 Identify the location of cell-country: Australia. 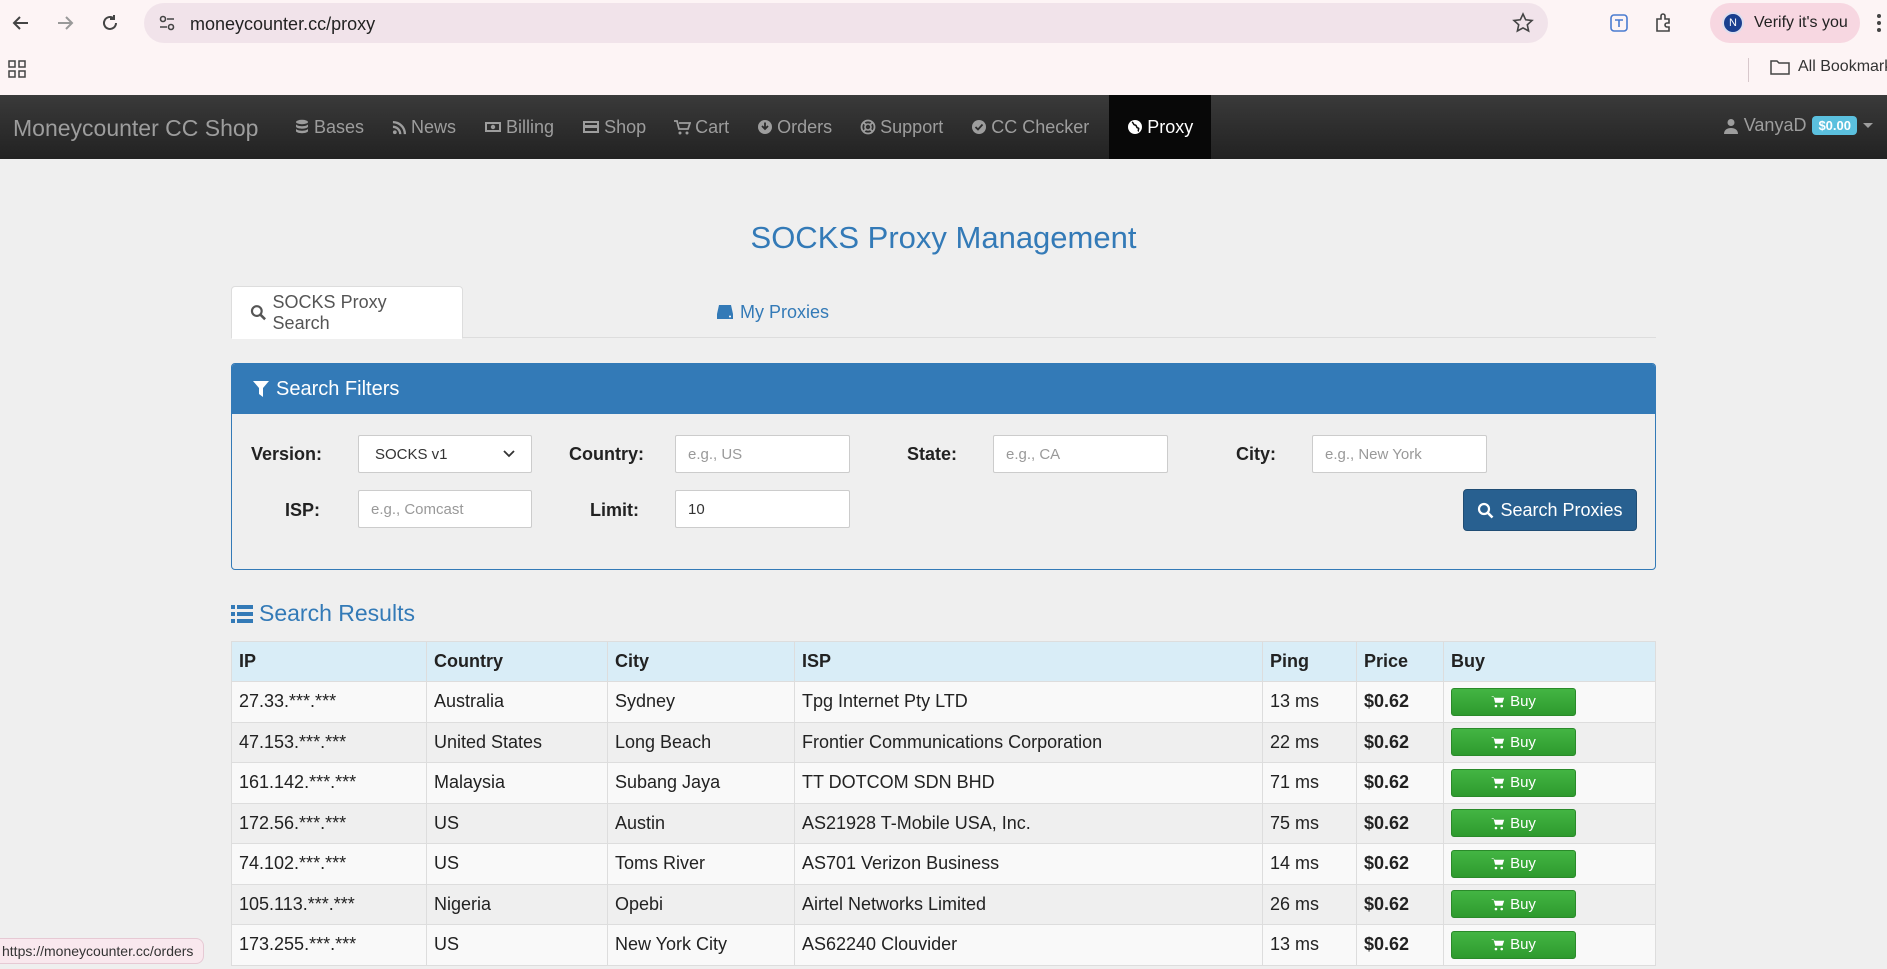
(517, 702).